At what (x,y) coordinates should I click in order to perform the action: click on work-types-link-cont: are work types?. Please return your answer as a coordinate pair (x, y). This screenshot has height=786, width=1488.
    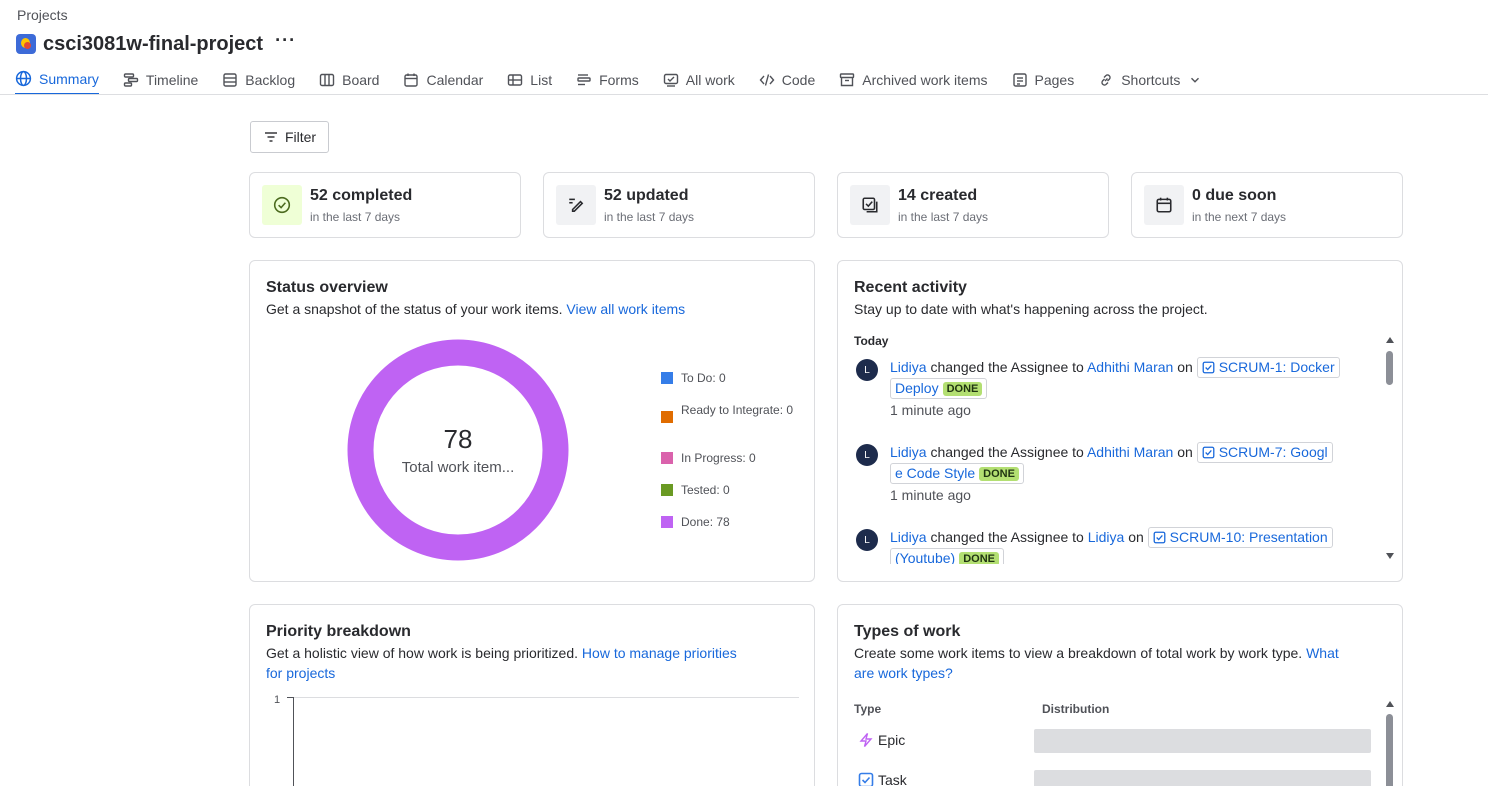
    Looking at the image, I should click on (903, 673).